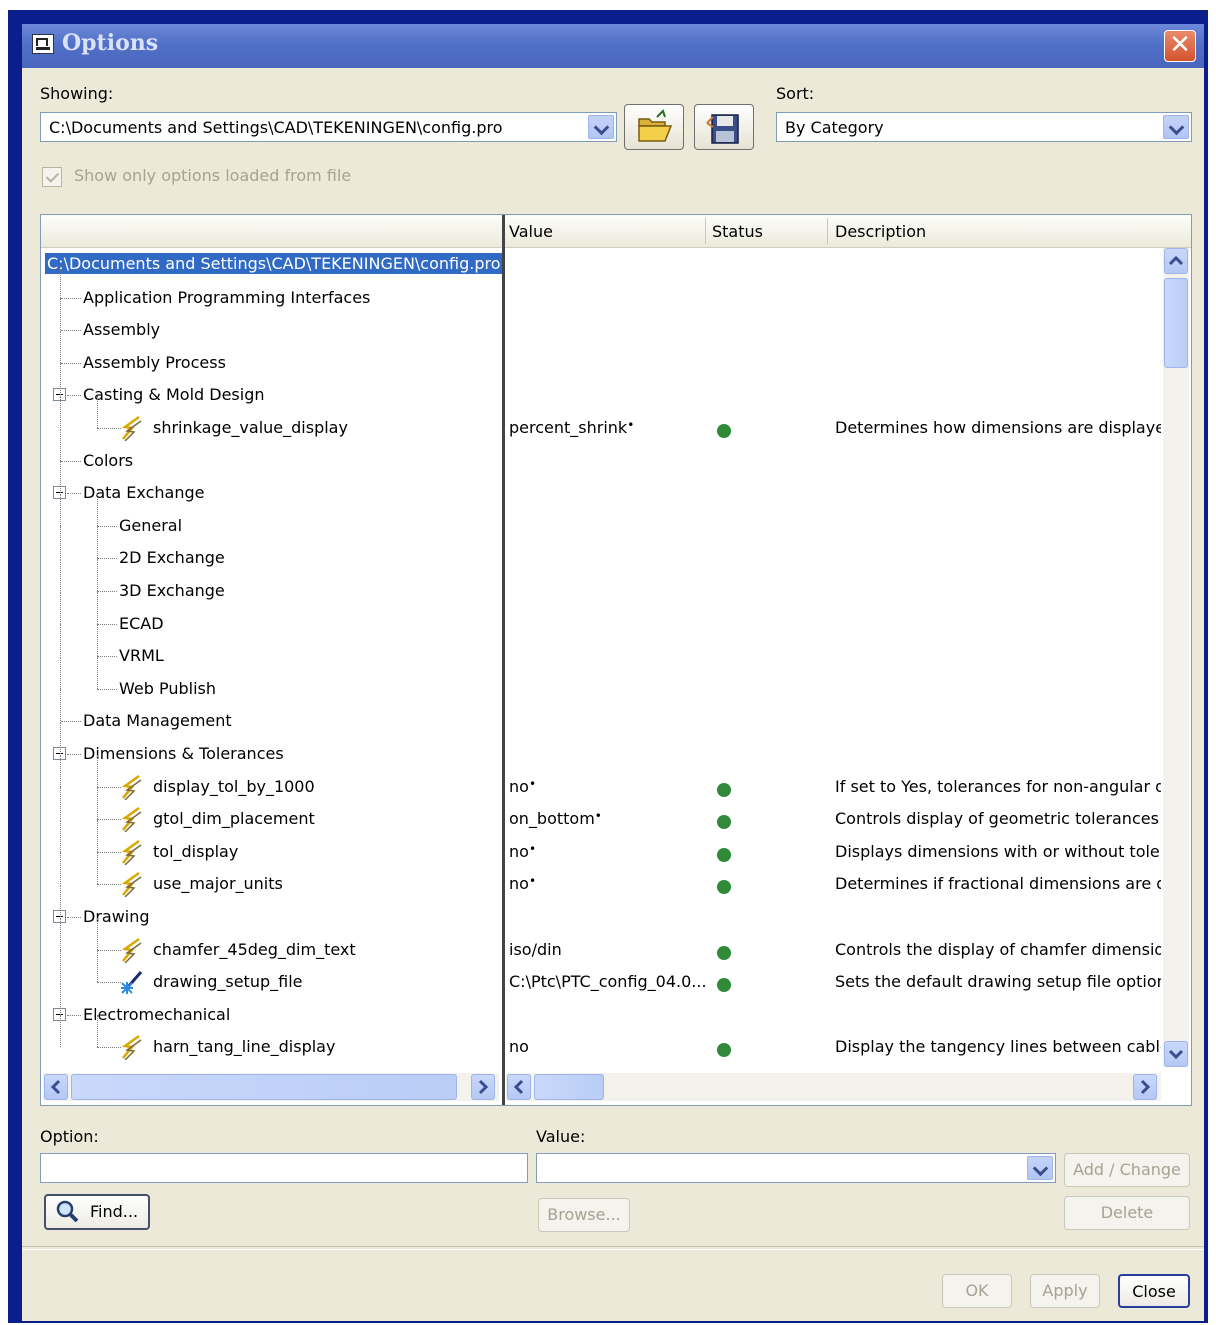  Describe the element at coordinates (616, 583) in the screenshot. I see `tree-row: 3D Exchange` at that location.